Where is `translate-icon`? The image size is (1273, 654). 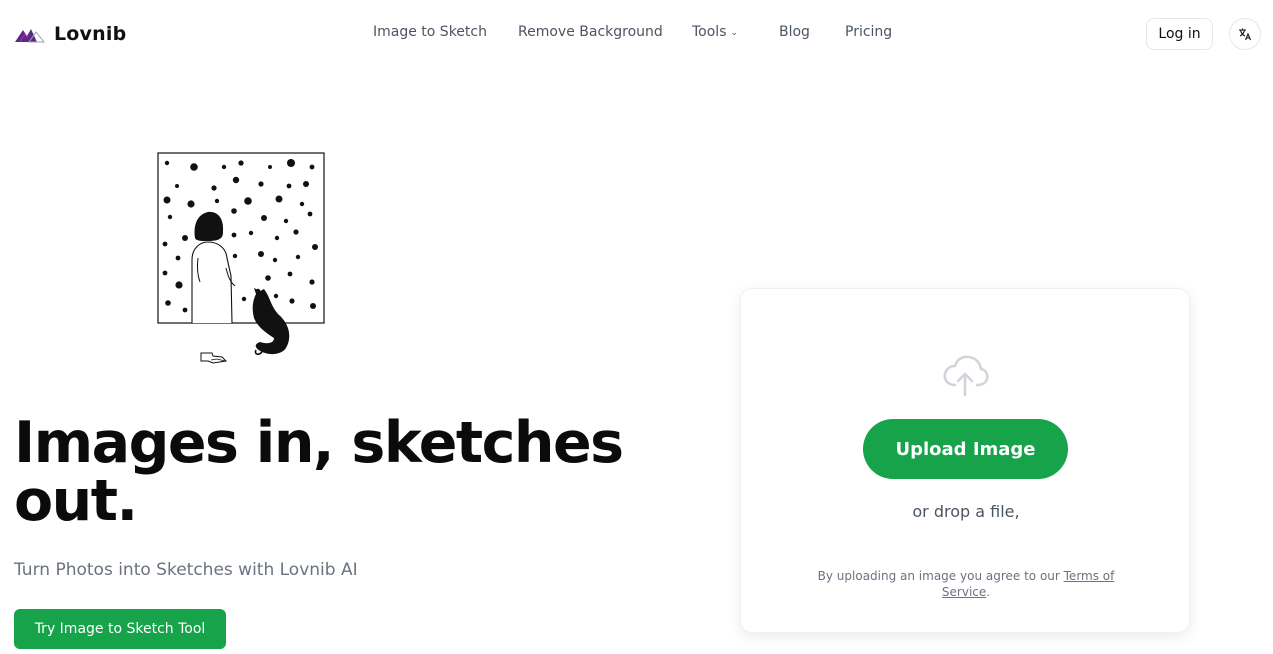 translate-icon is located at coordinates (1245, 34).